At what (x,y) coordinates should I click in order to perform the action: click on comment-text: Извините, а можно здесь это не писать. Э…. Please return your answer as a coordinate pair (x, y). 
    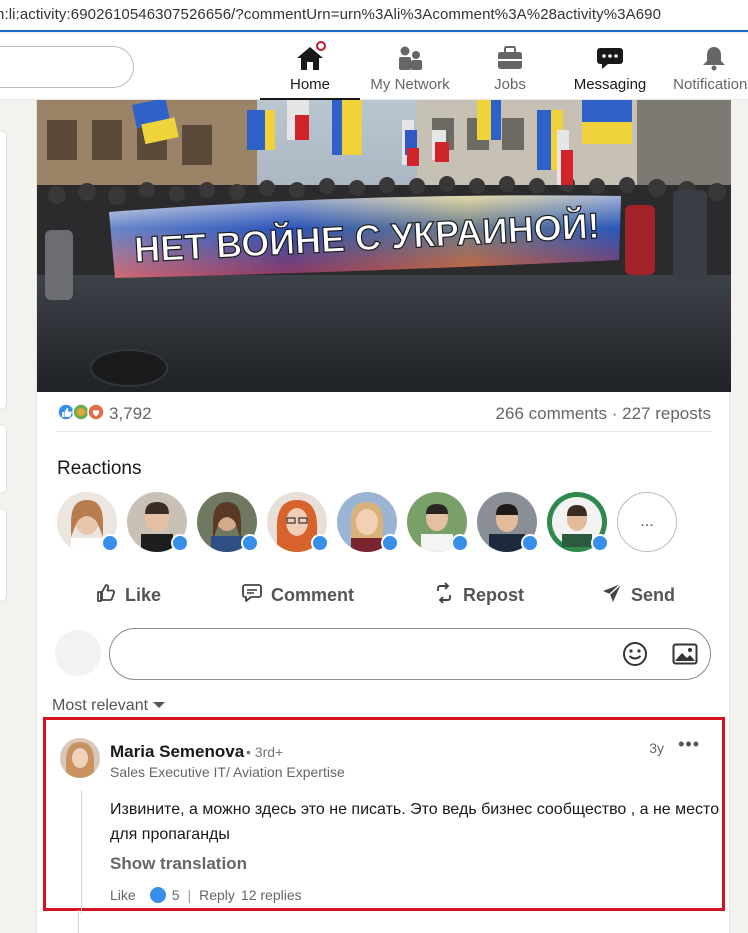
    Looking at the image, I should click on (415, 822).